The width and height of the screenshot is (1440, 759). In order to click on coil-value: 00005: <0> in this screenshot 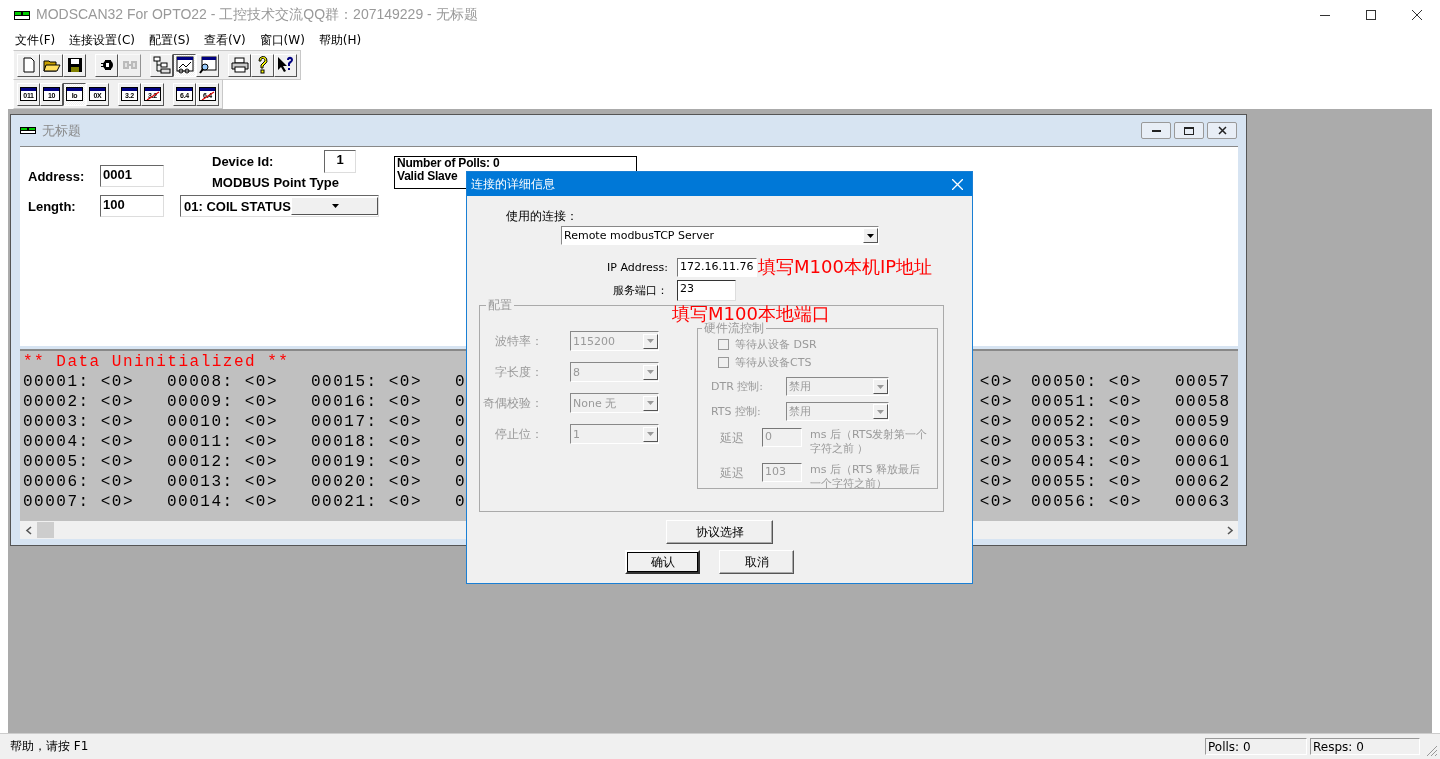, I will do `click(78, 462)`.